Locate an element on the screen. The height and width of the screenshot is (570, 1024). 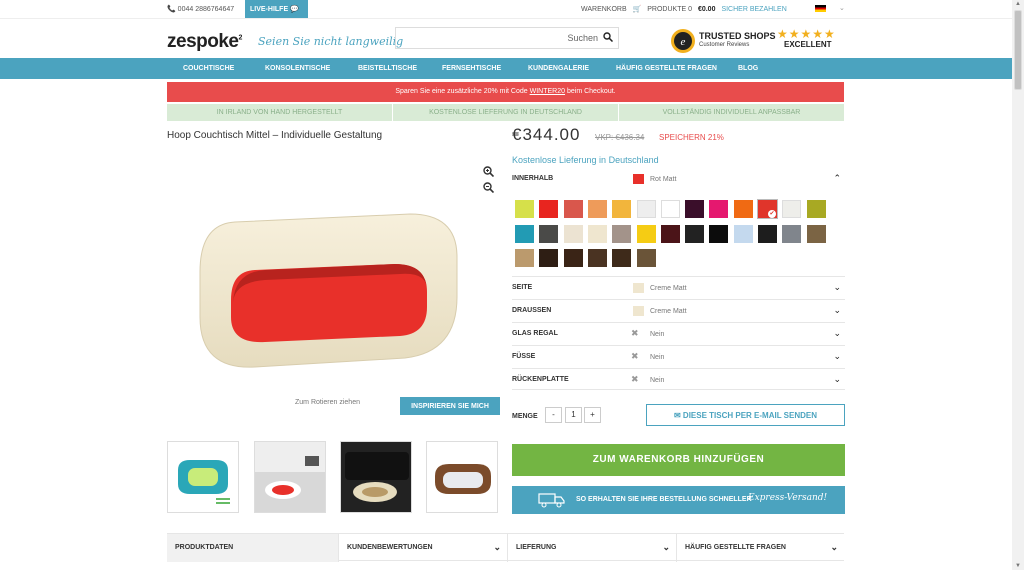
usp-free-delivery: KOSTENLOSE LIEFERUNG IN DEUTSCHLAND is located at coordinates (505, 112).